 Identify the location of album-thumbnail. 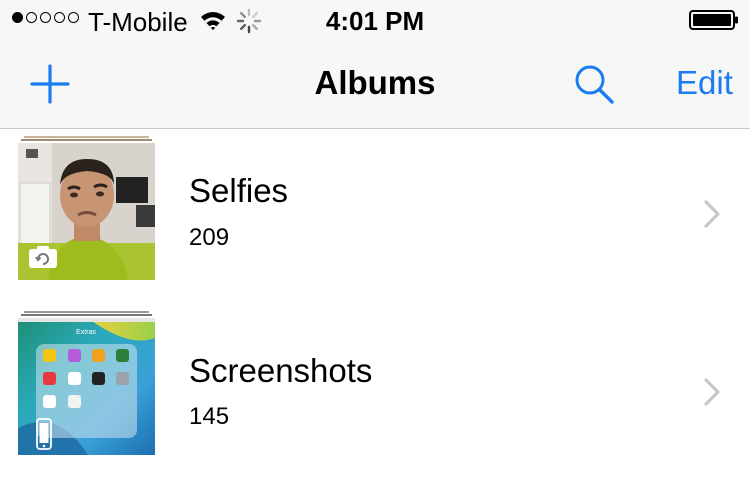
(86, 211).